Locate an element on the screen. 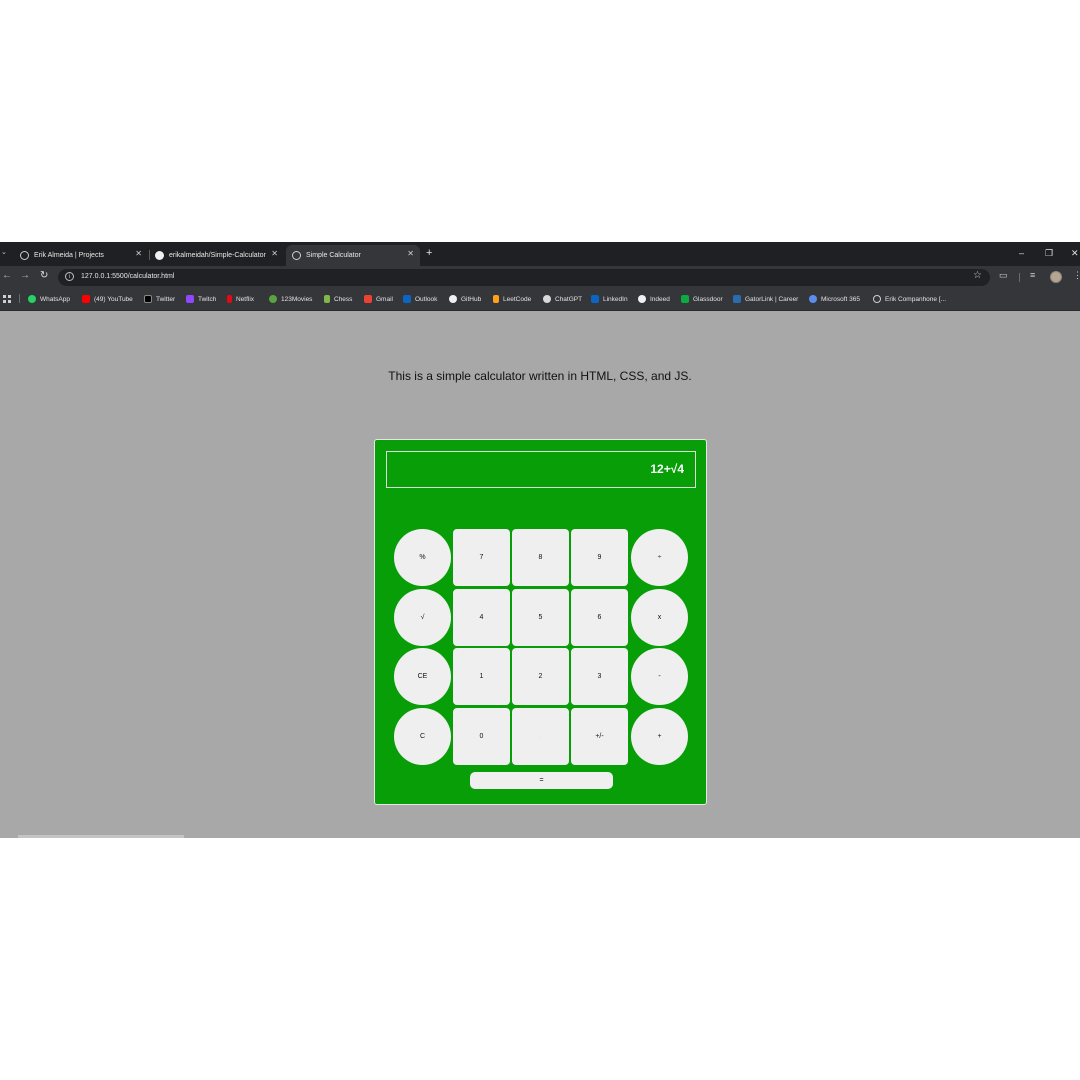 This screenshot has width=1080, height=1080. leetcode-icon is located at coordinates (496, 299).